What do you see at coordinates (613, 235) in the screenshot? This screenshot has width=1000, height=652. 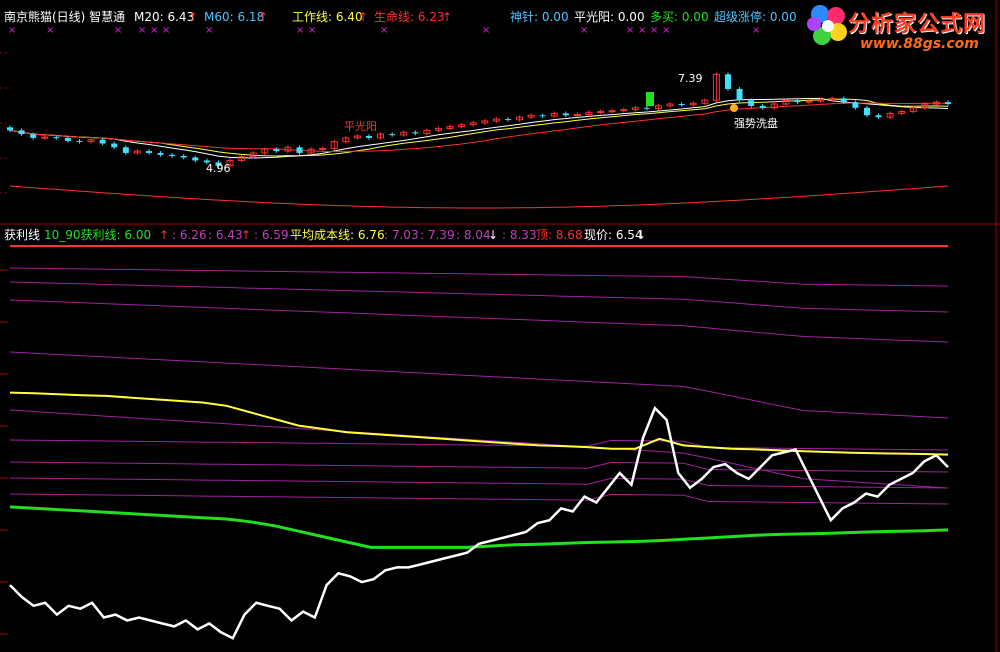 I see `current-price: 现价: 6.54` at bounding box center [613, 235].